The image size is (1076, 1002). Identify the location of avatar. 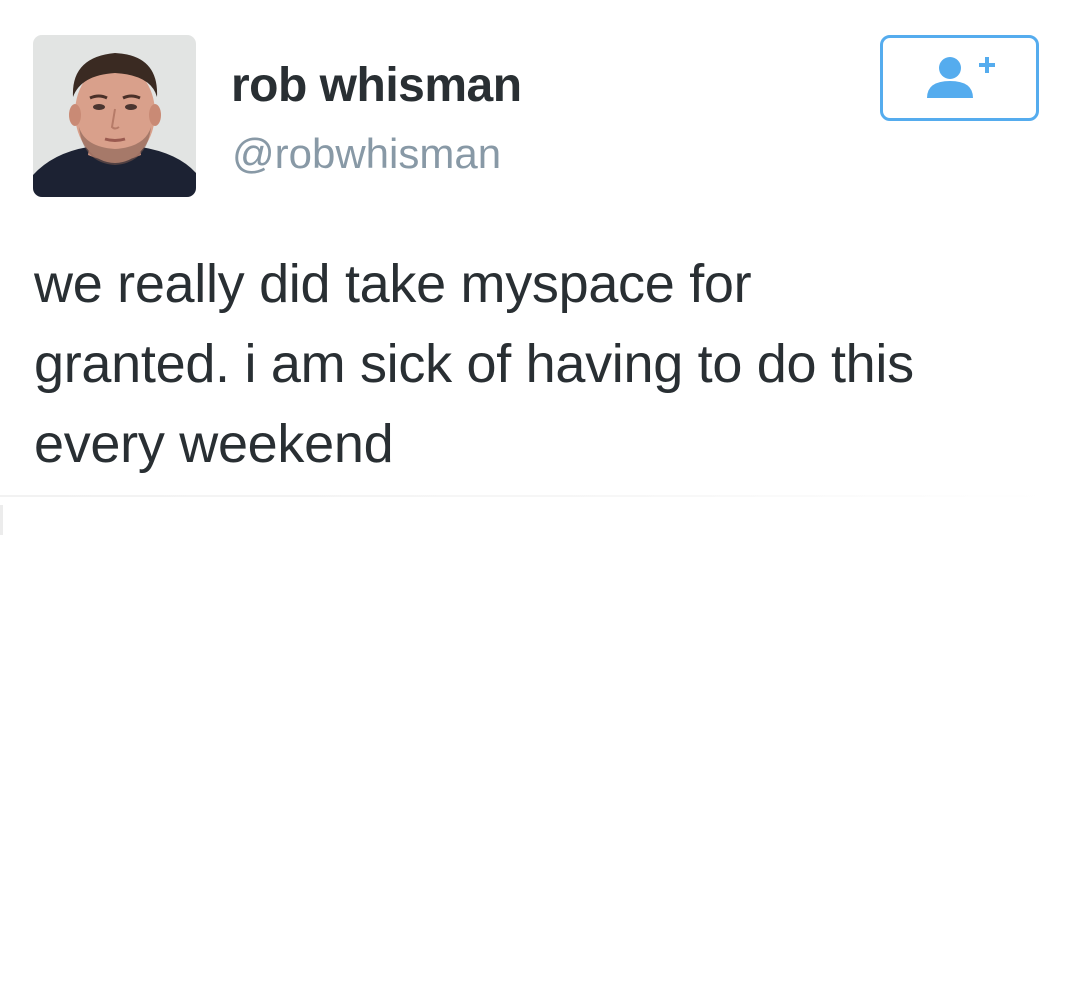
(114, 116).